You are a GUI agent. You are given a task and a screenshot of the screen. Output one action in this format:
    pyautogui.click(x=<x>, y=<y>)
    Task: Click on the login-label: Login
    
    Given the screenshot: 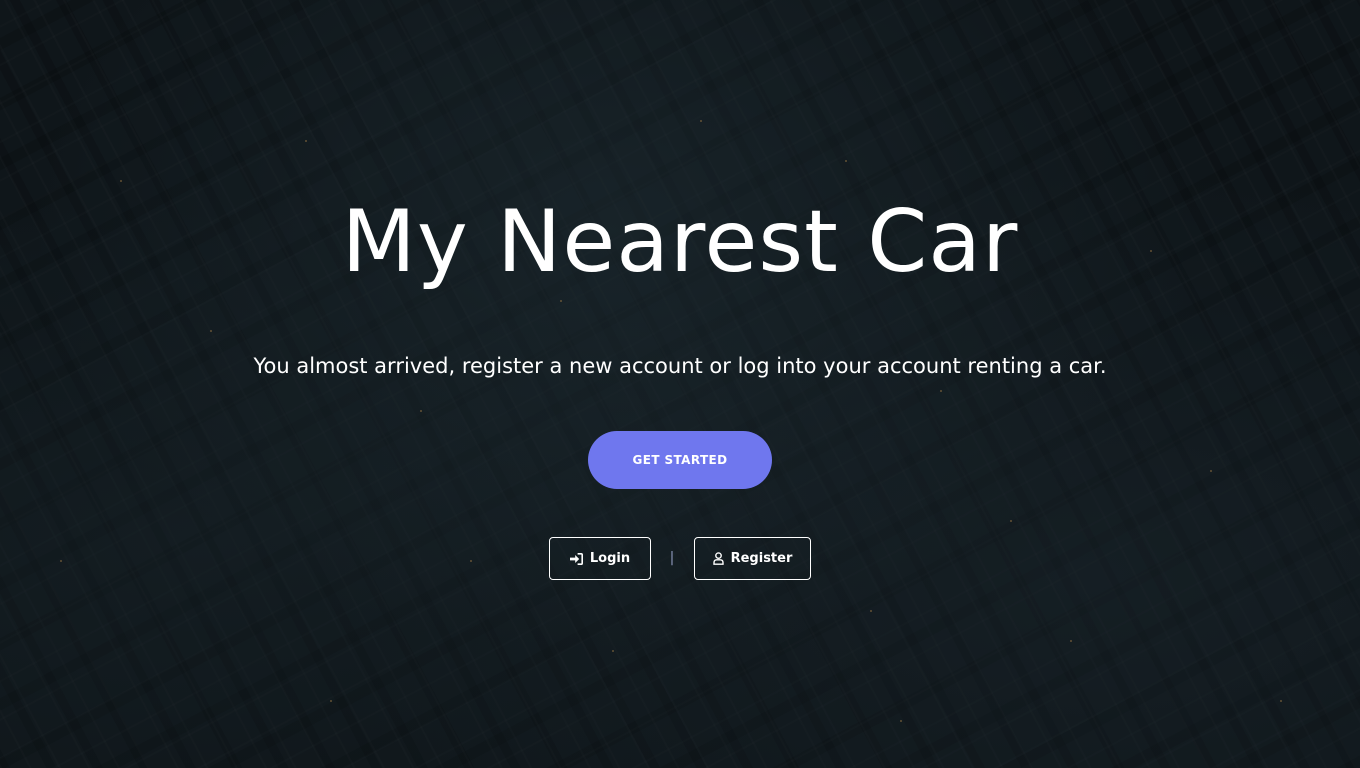 What is the action you would take?
    pyautogui.click(x=610, y=558)
    